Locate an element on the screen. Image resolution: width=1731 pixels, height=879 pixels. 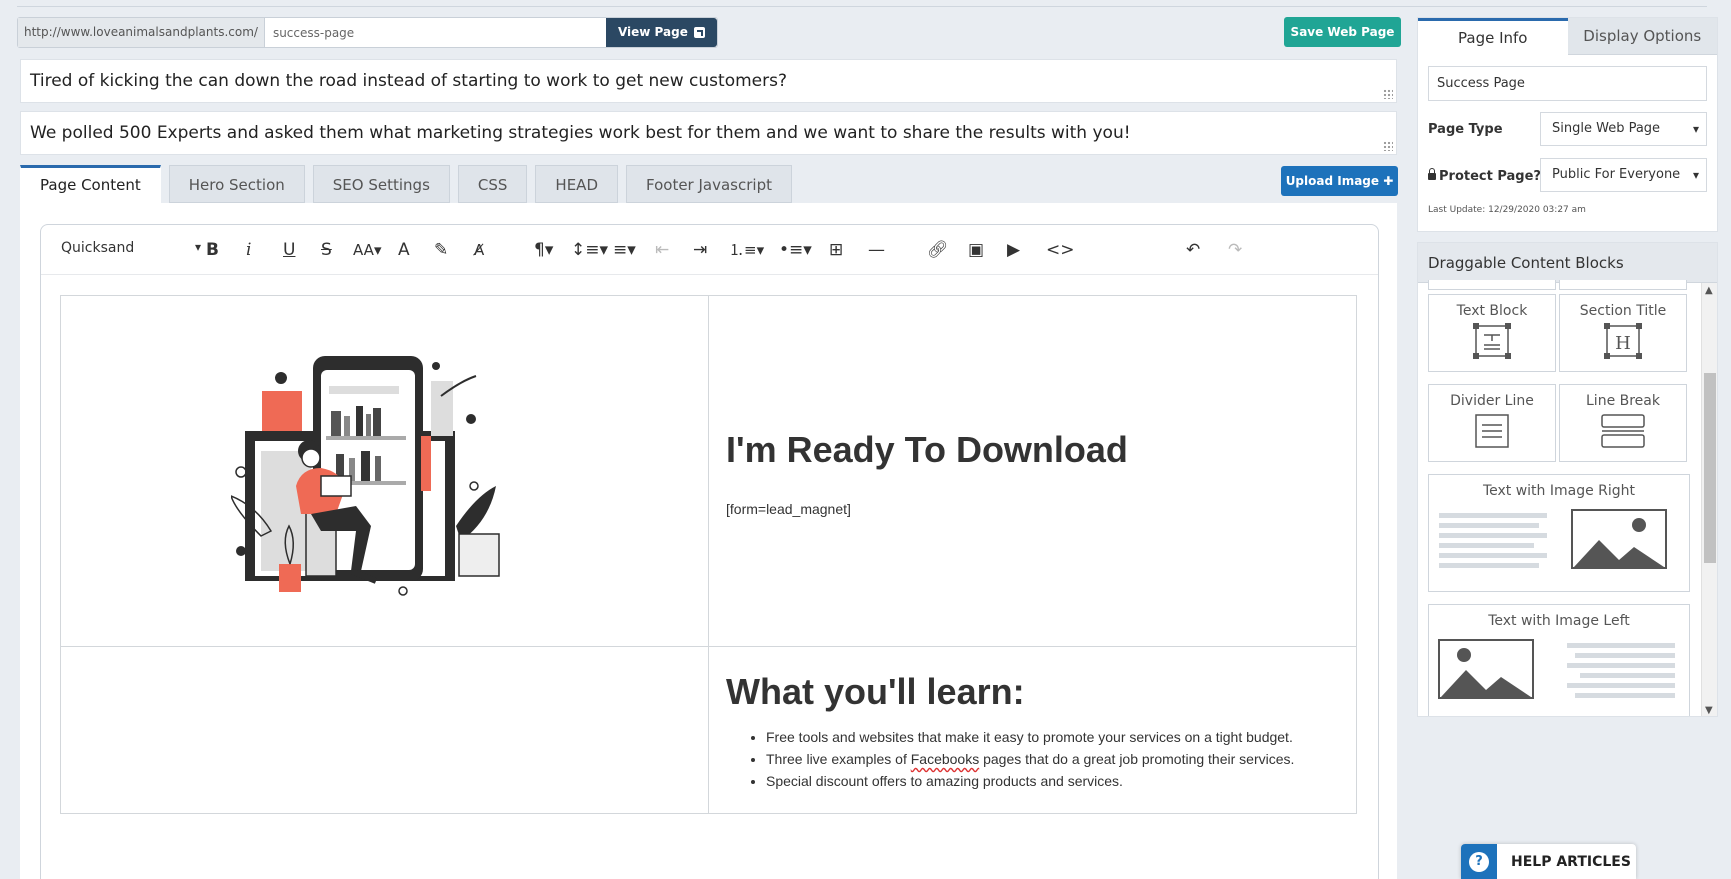
strikethrough-icon: S is located at coordinates (326, 250).